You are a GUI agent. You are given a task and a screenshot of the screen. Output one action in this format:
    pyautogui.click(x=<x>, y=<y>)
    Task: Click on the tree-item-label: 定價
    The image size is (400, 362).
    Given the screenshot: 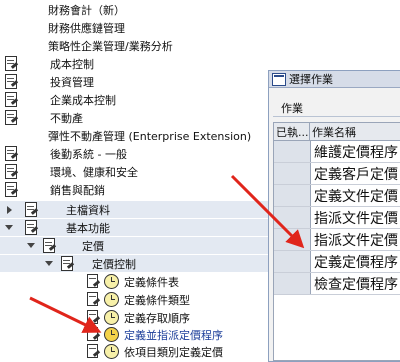 What is the action you would take?
    pyautogui.click(x=93, y=246)
    